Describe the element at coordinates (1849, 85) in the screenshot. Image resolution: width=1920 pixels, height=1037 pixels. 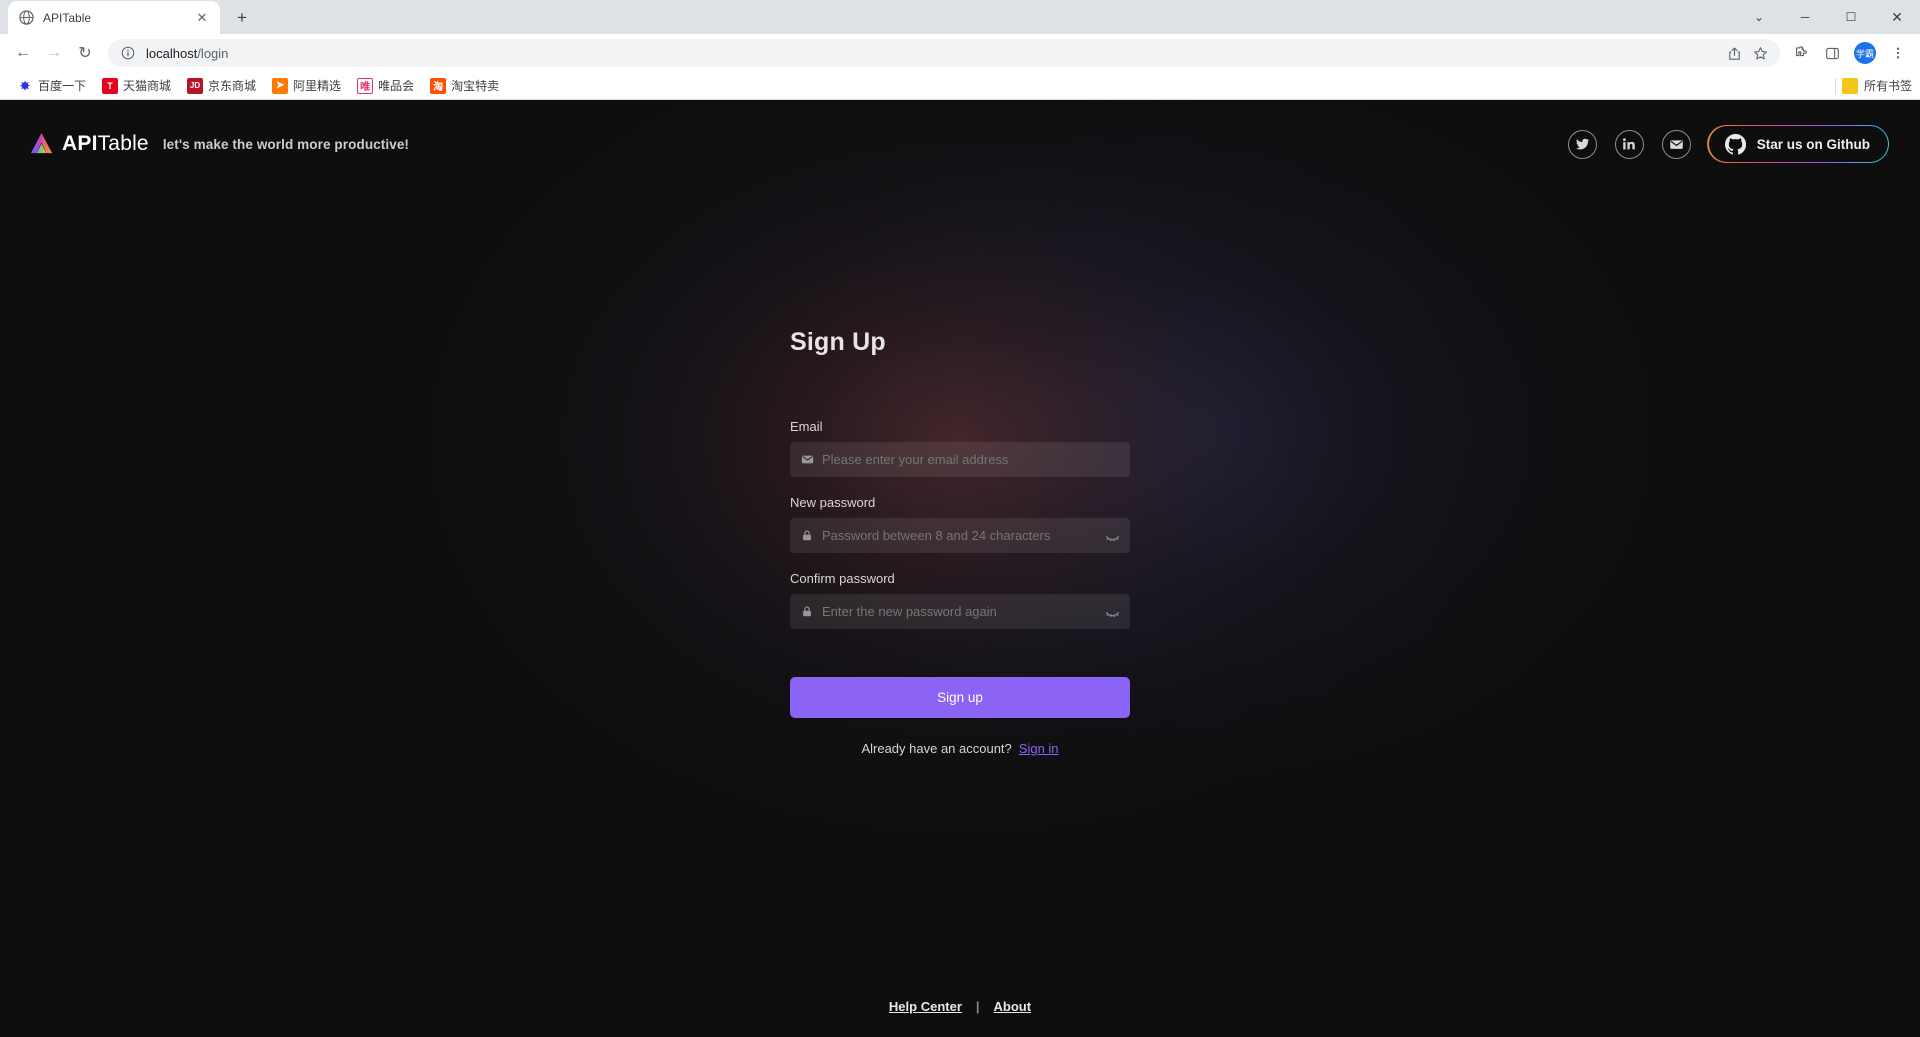
I see `folder-icon` at that location.